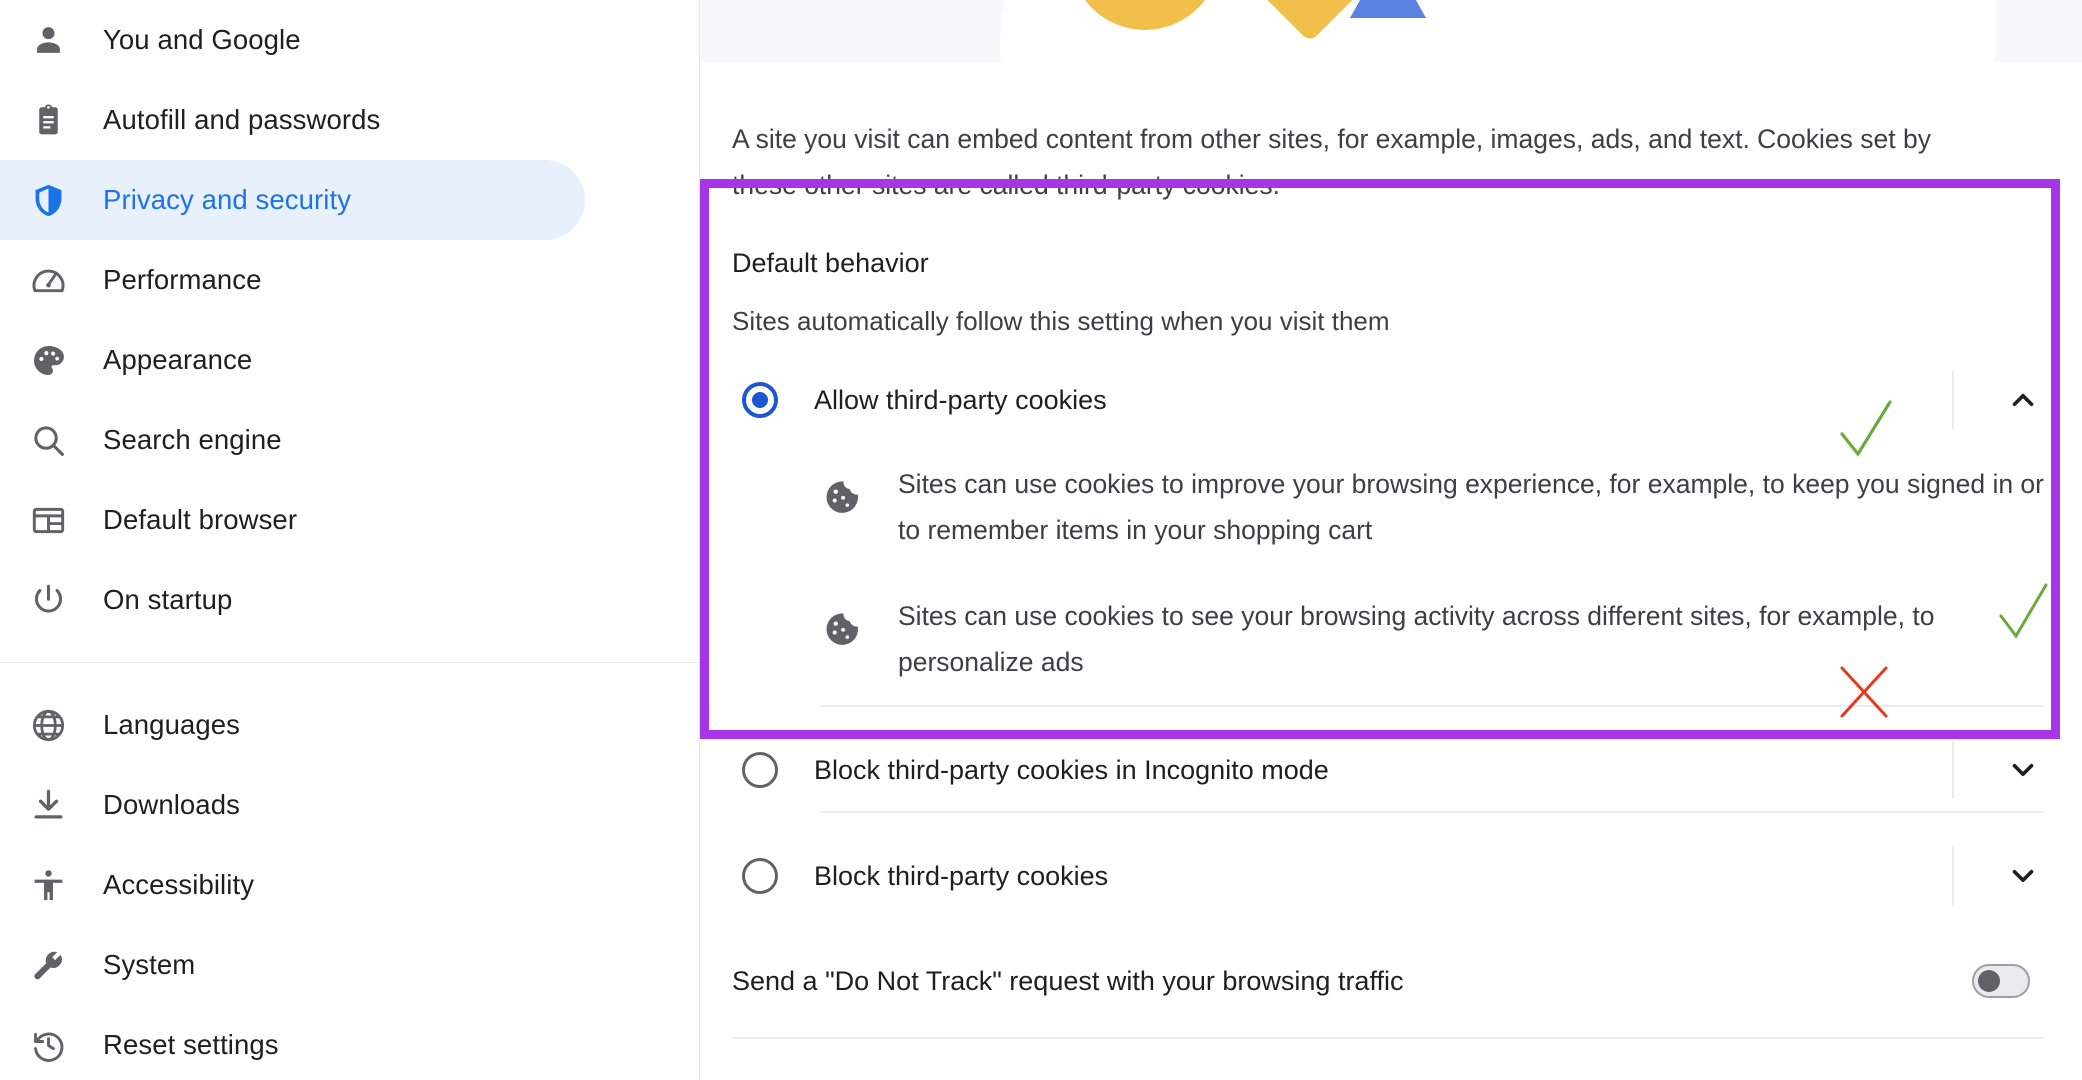 The height and width of the screenshot is (1080, 2082). I want to click on sidebar-item-label: Languages, so click(172, 724).